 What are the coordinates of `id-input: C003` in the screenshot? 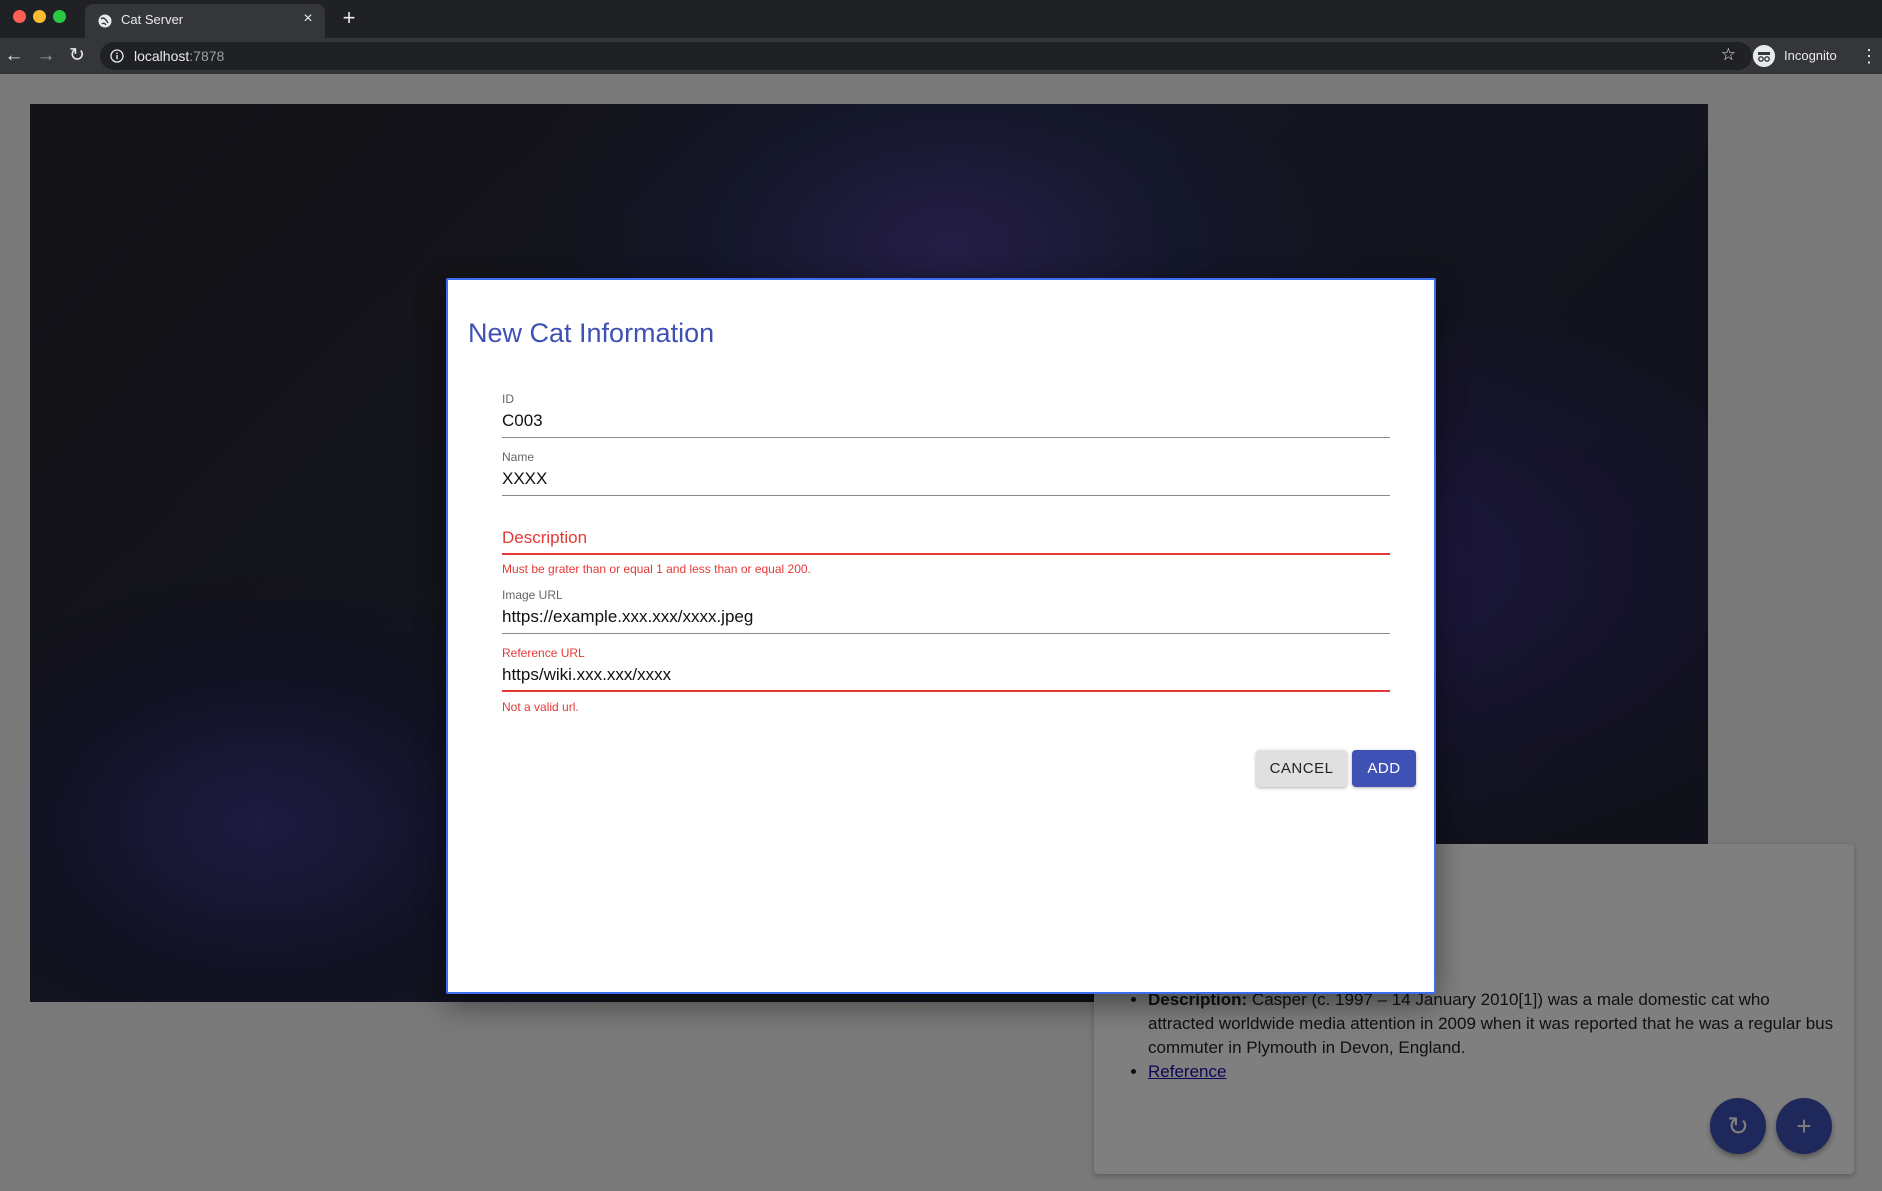 It's located at (522, 421).